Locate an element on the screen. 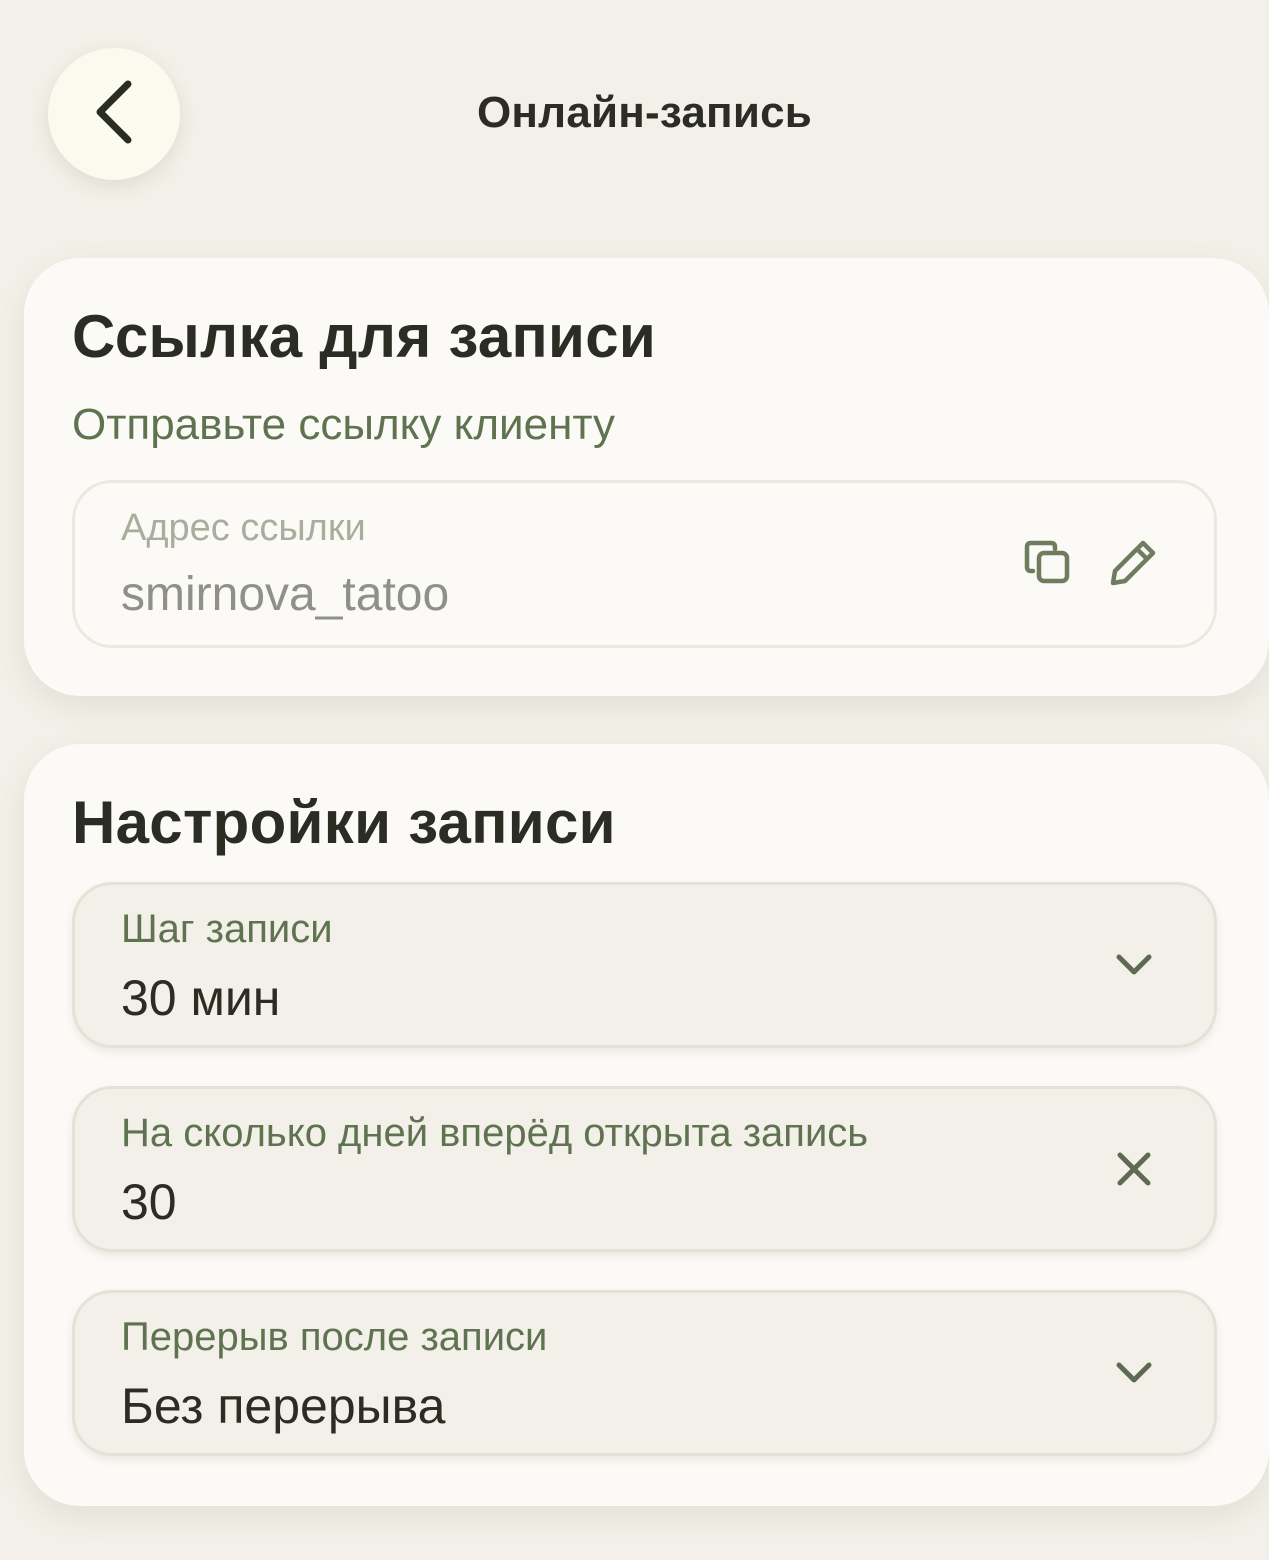 This screenshot has height=1560, width=1269. days-ahead-value: 30 is located at coordinates (149, 1202).